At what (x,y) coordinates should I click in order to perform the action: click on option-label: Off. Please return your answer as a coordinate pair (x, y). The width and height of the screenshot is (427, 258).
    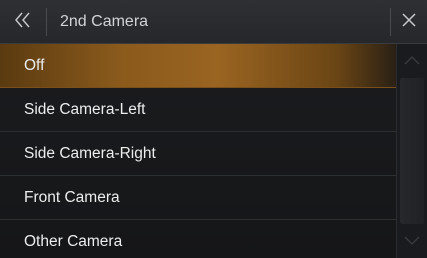
    Looking at the image, I should click on (34, 65).